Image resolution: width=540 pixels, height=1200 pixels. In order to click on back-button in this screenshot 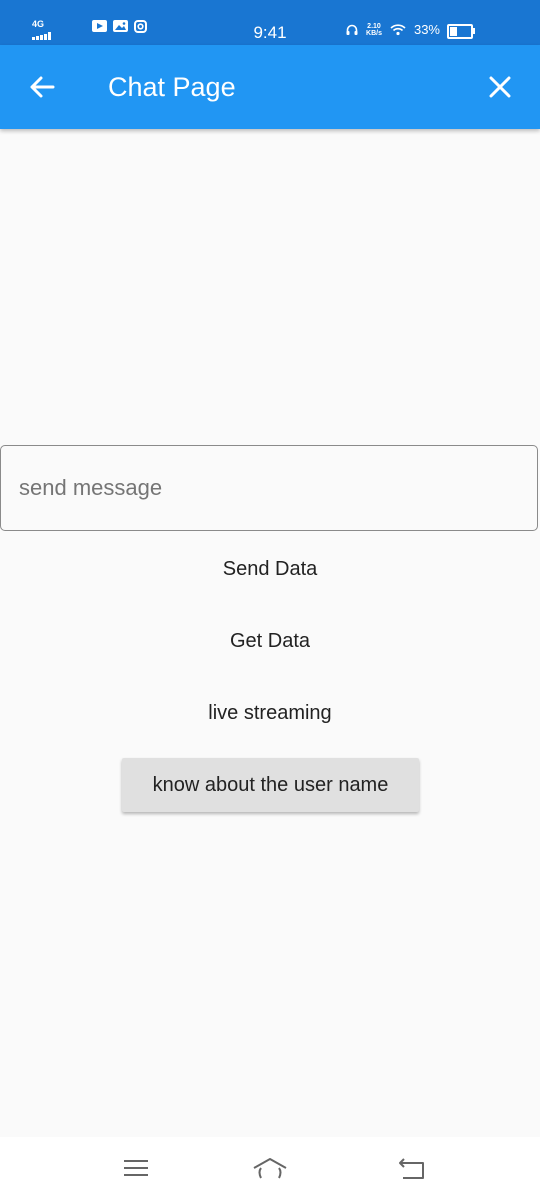, I will do `click(42, 87)`.